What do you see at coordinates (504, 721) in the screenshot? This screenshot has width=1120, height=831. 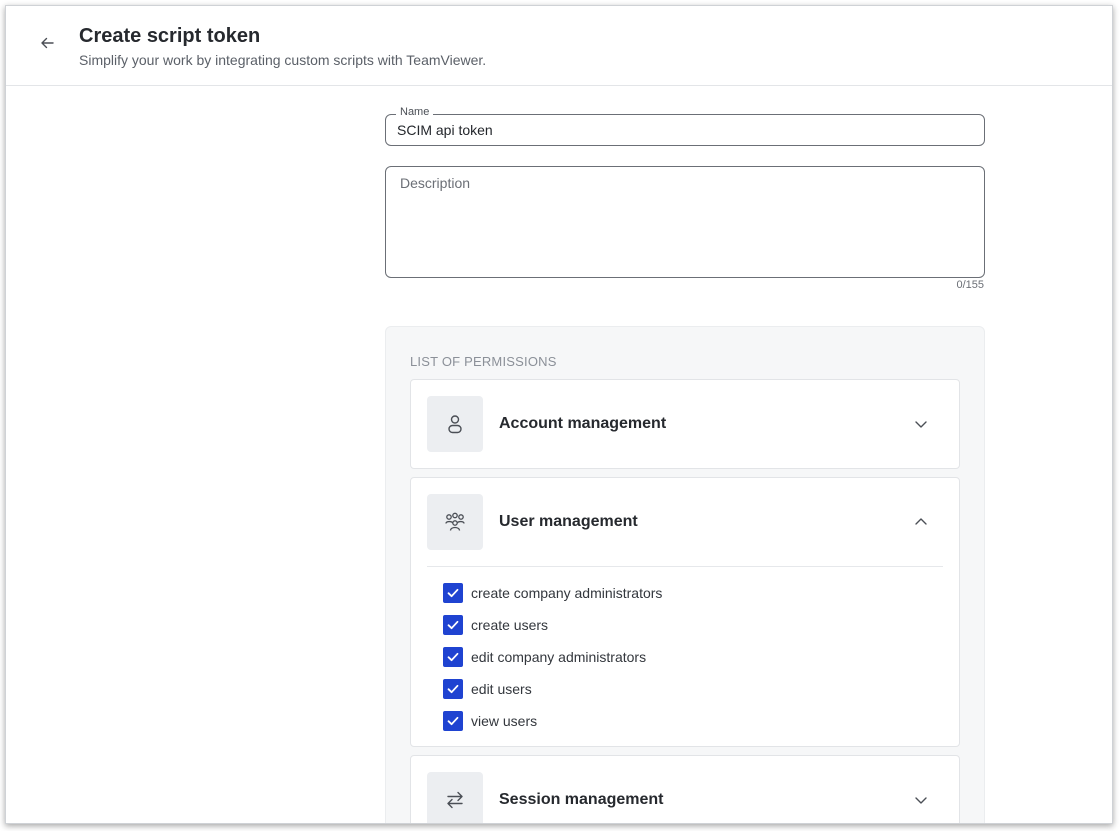 I see `permission-label: view users` at bounding box center [504, 721].